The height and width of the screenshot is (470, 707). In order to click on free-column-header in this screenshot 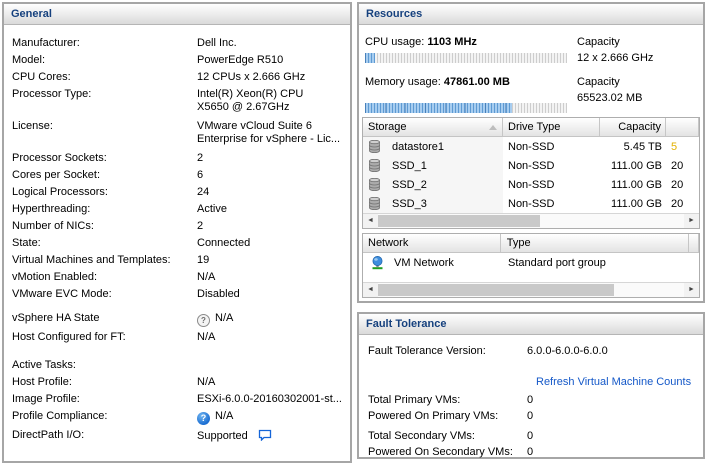, I will do `click(682, 127)`.